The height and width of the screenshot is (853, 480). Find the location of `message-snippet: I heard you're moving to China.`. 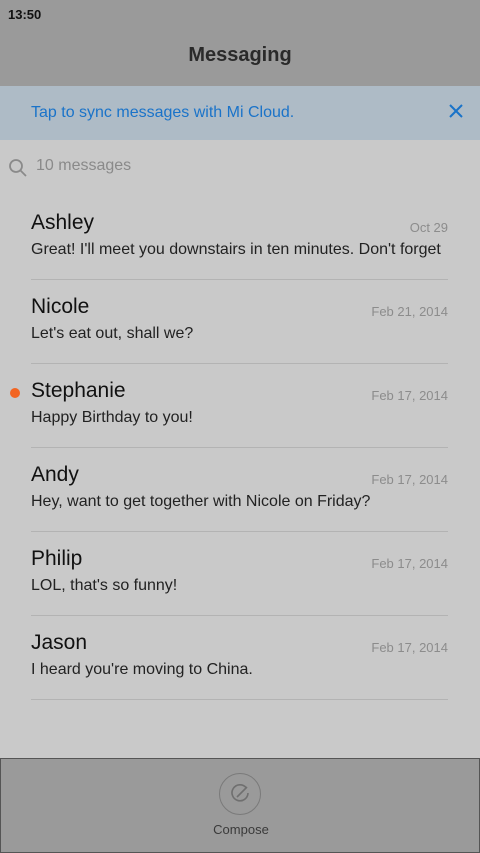

message-snippet: I heard you're moving to China. is located at coordinates (142, 669).